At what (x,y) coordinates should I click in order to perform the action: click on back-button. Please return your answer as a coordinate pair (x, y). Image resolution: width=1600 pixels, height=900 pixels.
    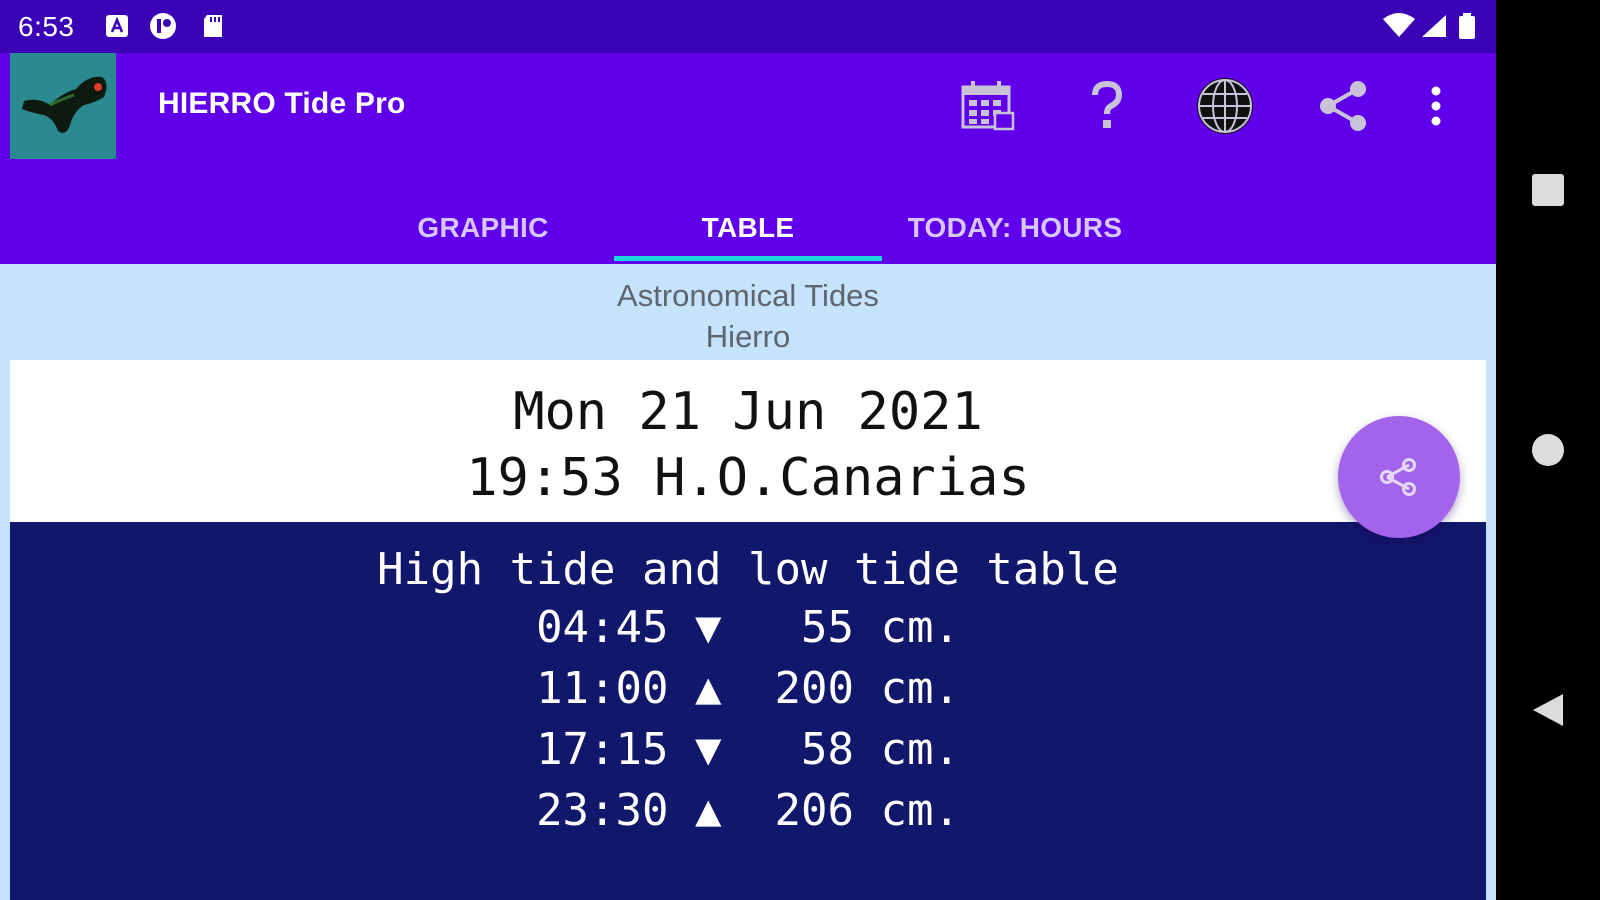
    Looking at the image, I should click on (1548, 710).